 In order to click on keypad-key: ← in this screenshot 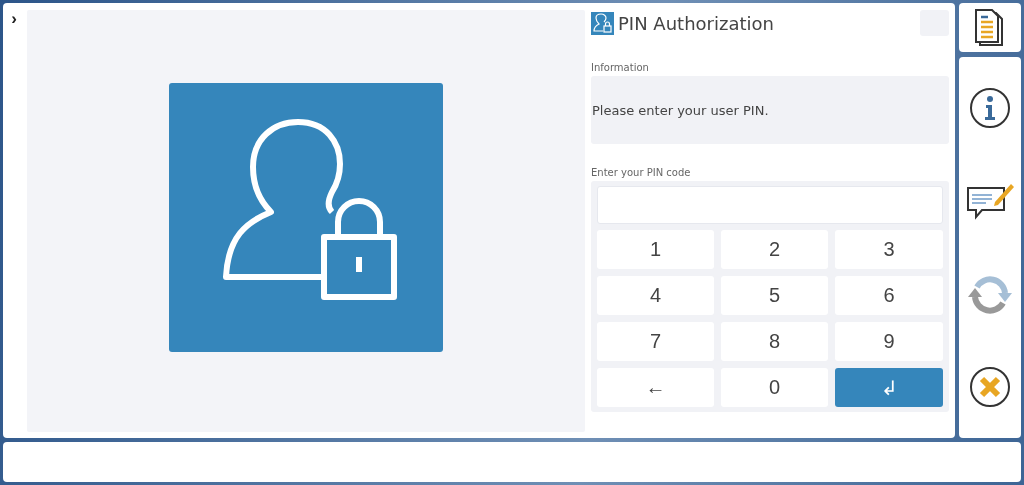, I will do `click(655, 387)`.